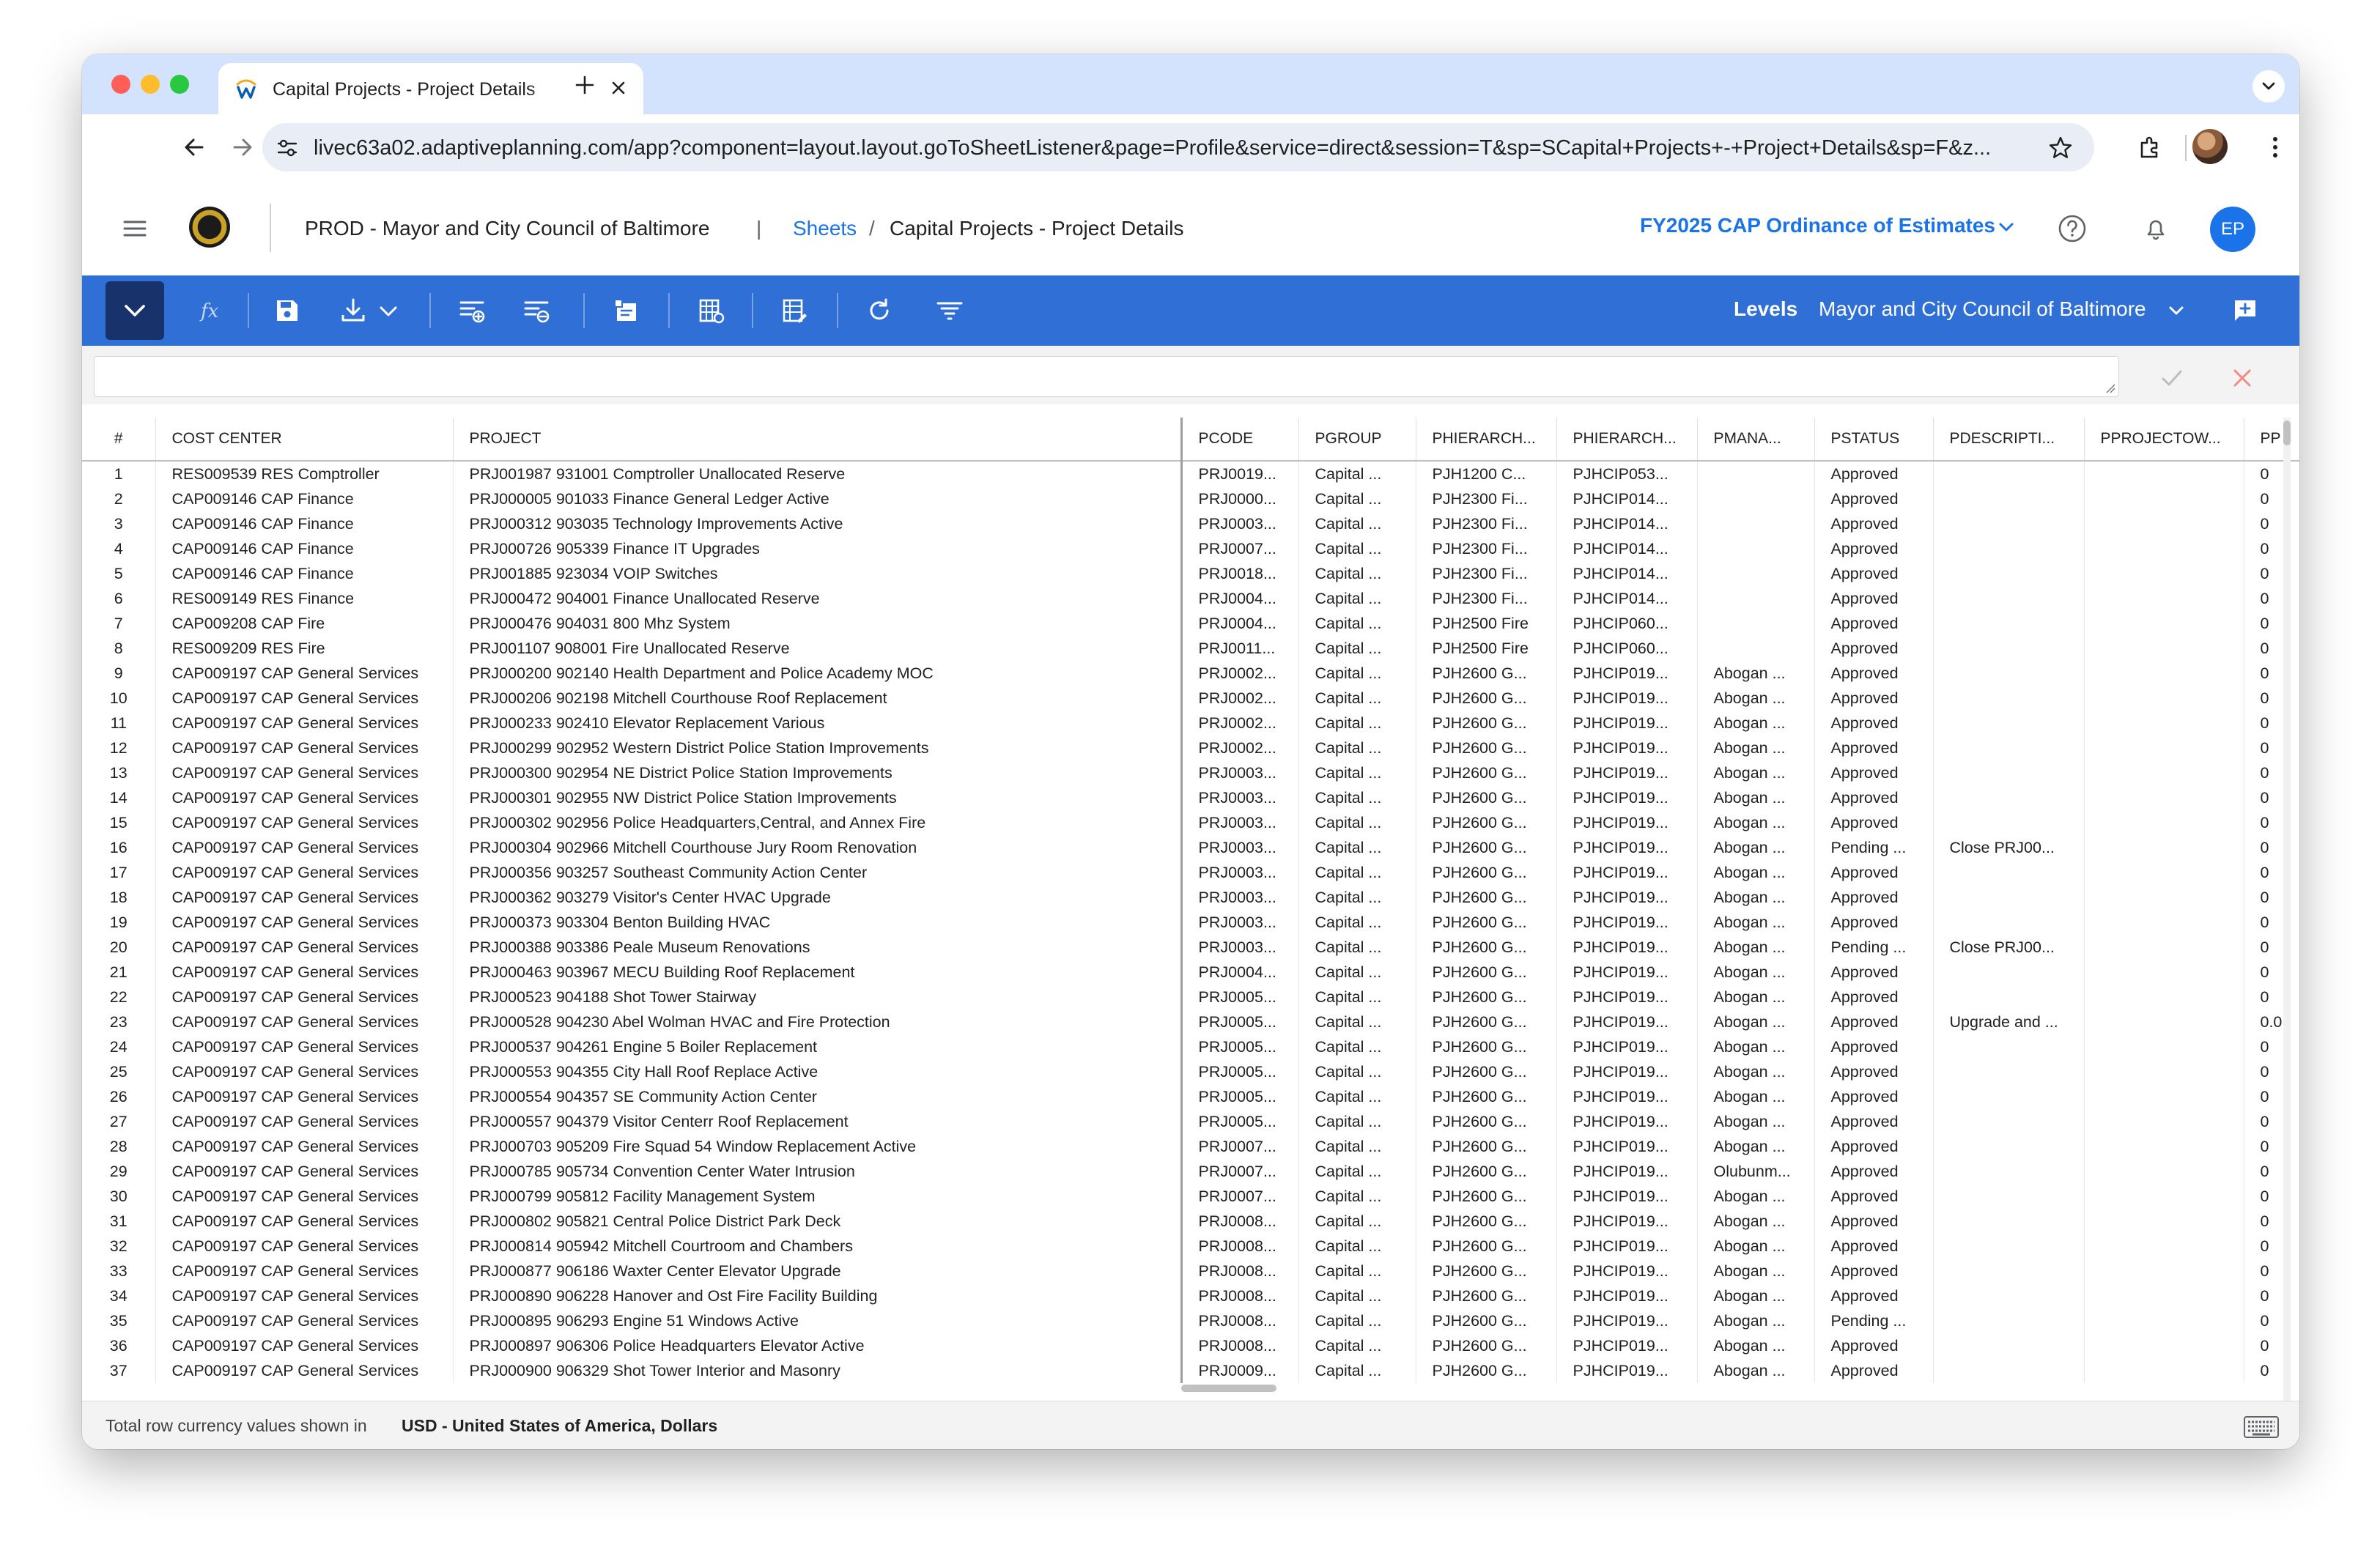  What do you see at coordinates (818, 573) in the screenshot?
I see `cell-project: PRJ001885 923034 VOIP Switches` at bounding box center [818, 573].